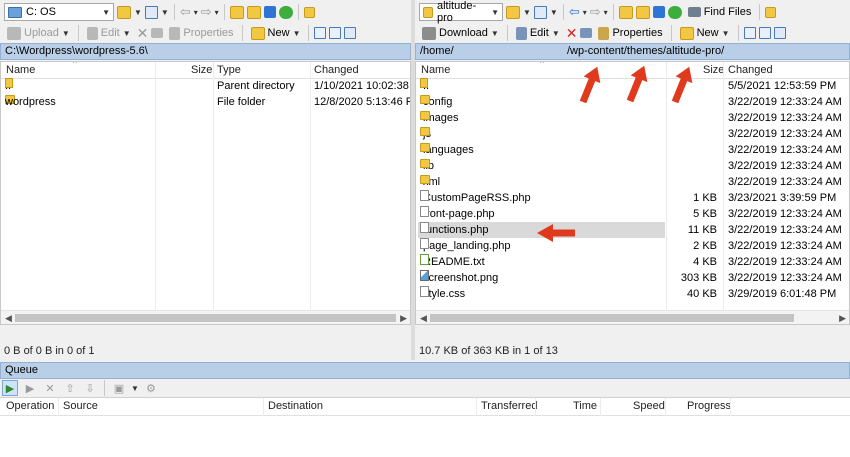 Image resolution: width=850 pixels, height=457 pixels. I want to click on move-down-icon: ⇩, so click(90, 388).